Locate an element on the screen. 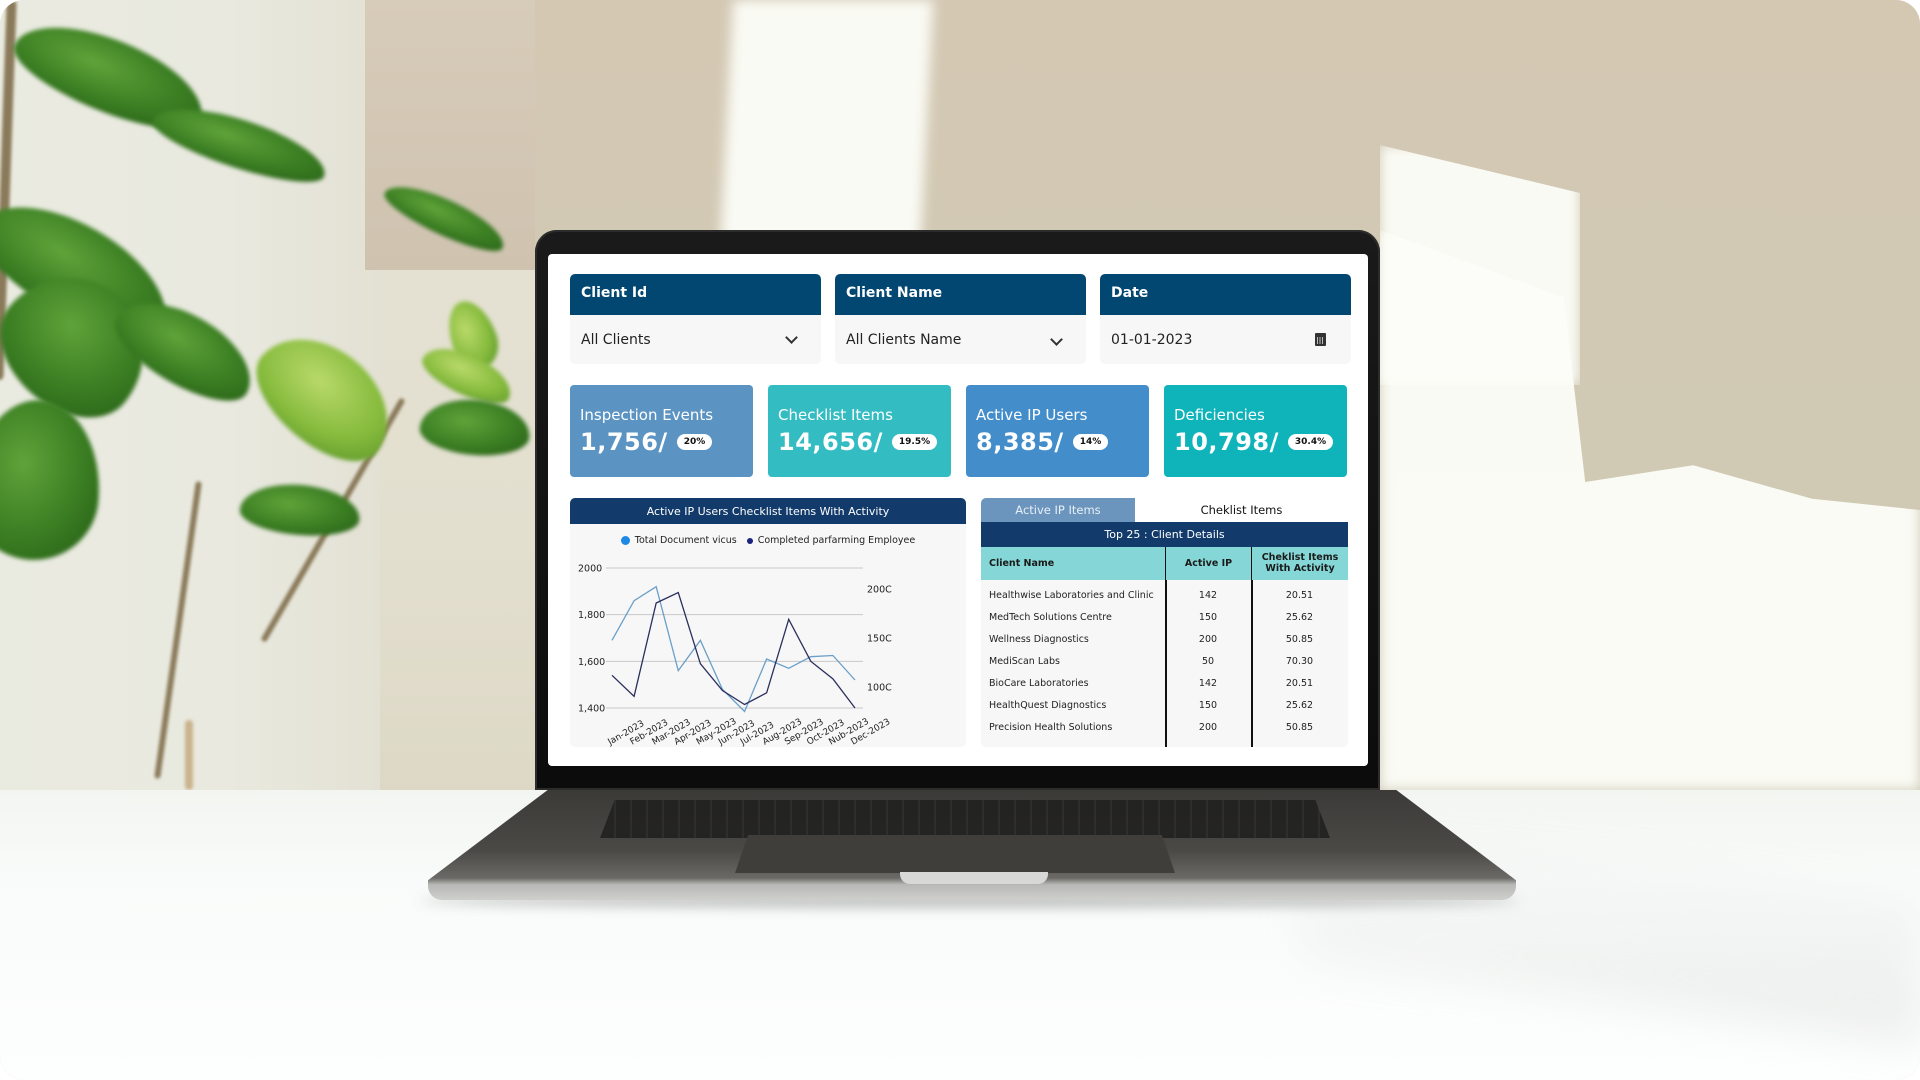 The height and width of the screenshot is (1080, 1920). client-name-select: All Clients Name is located at coordinates (960, 339).